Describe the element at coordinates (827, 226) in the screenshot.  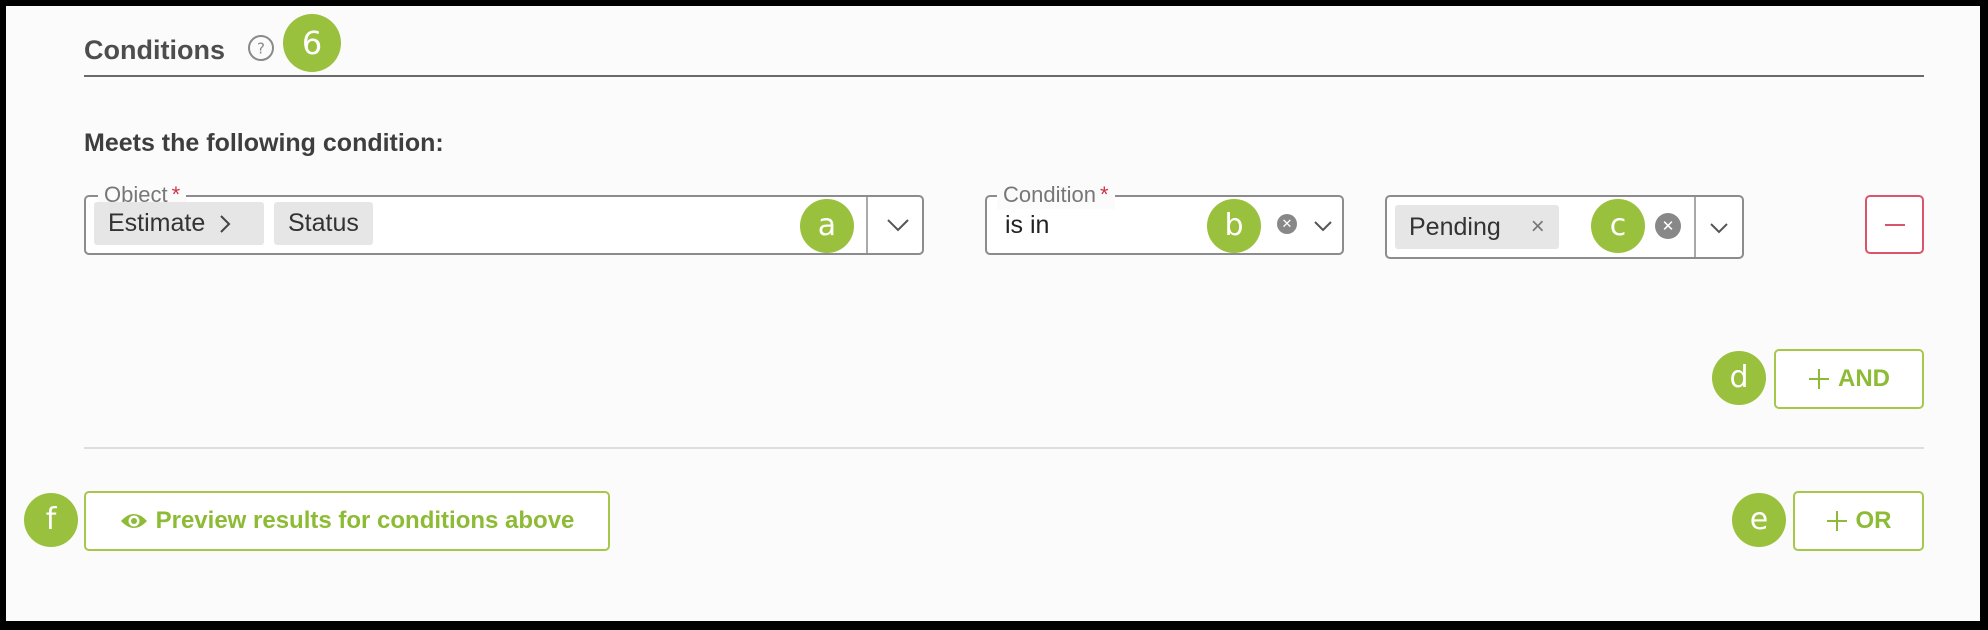
I see `annotation-marker-a: a` at that location.